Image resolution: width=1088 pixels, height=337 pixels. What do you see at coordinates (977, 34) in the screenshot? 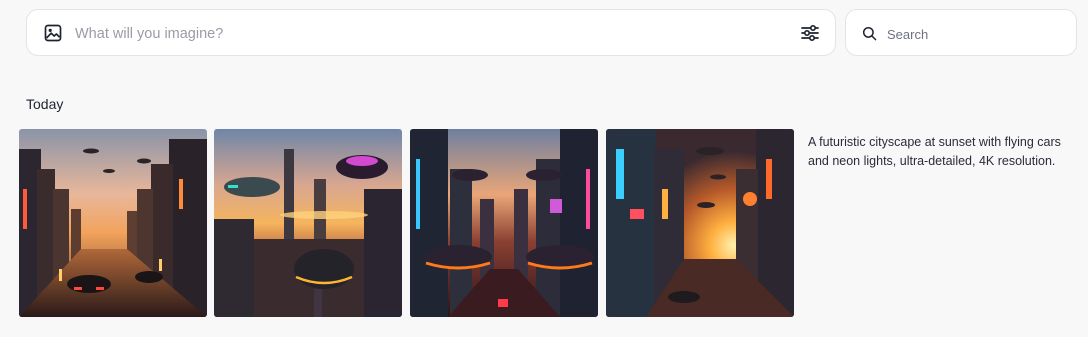
I see `search-input` at bounding box center [977, 34].